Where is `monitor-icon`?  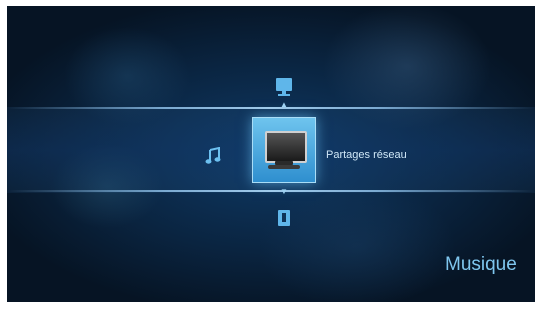
monitor-icon is located at coordinates (286, 147).